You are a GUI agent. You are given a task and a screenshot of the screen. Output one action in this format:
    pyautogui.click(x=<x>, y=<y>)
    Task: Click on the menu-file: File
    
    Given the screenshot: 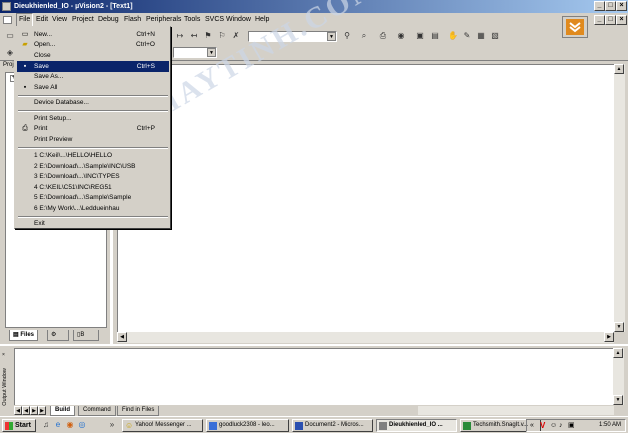 What is the action you would take?
    pyautogui.click(x=25, y=20)
    